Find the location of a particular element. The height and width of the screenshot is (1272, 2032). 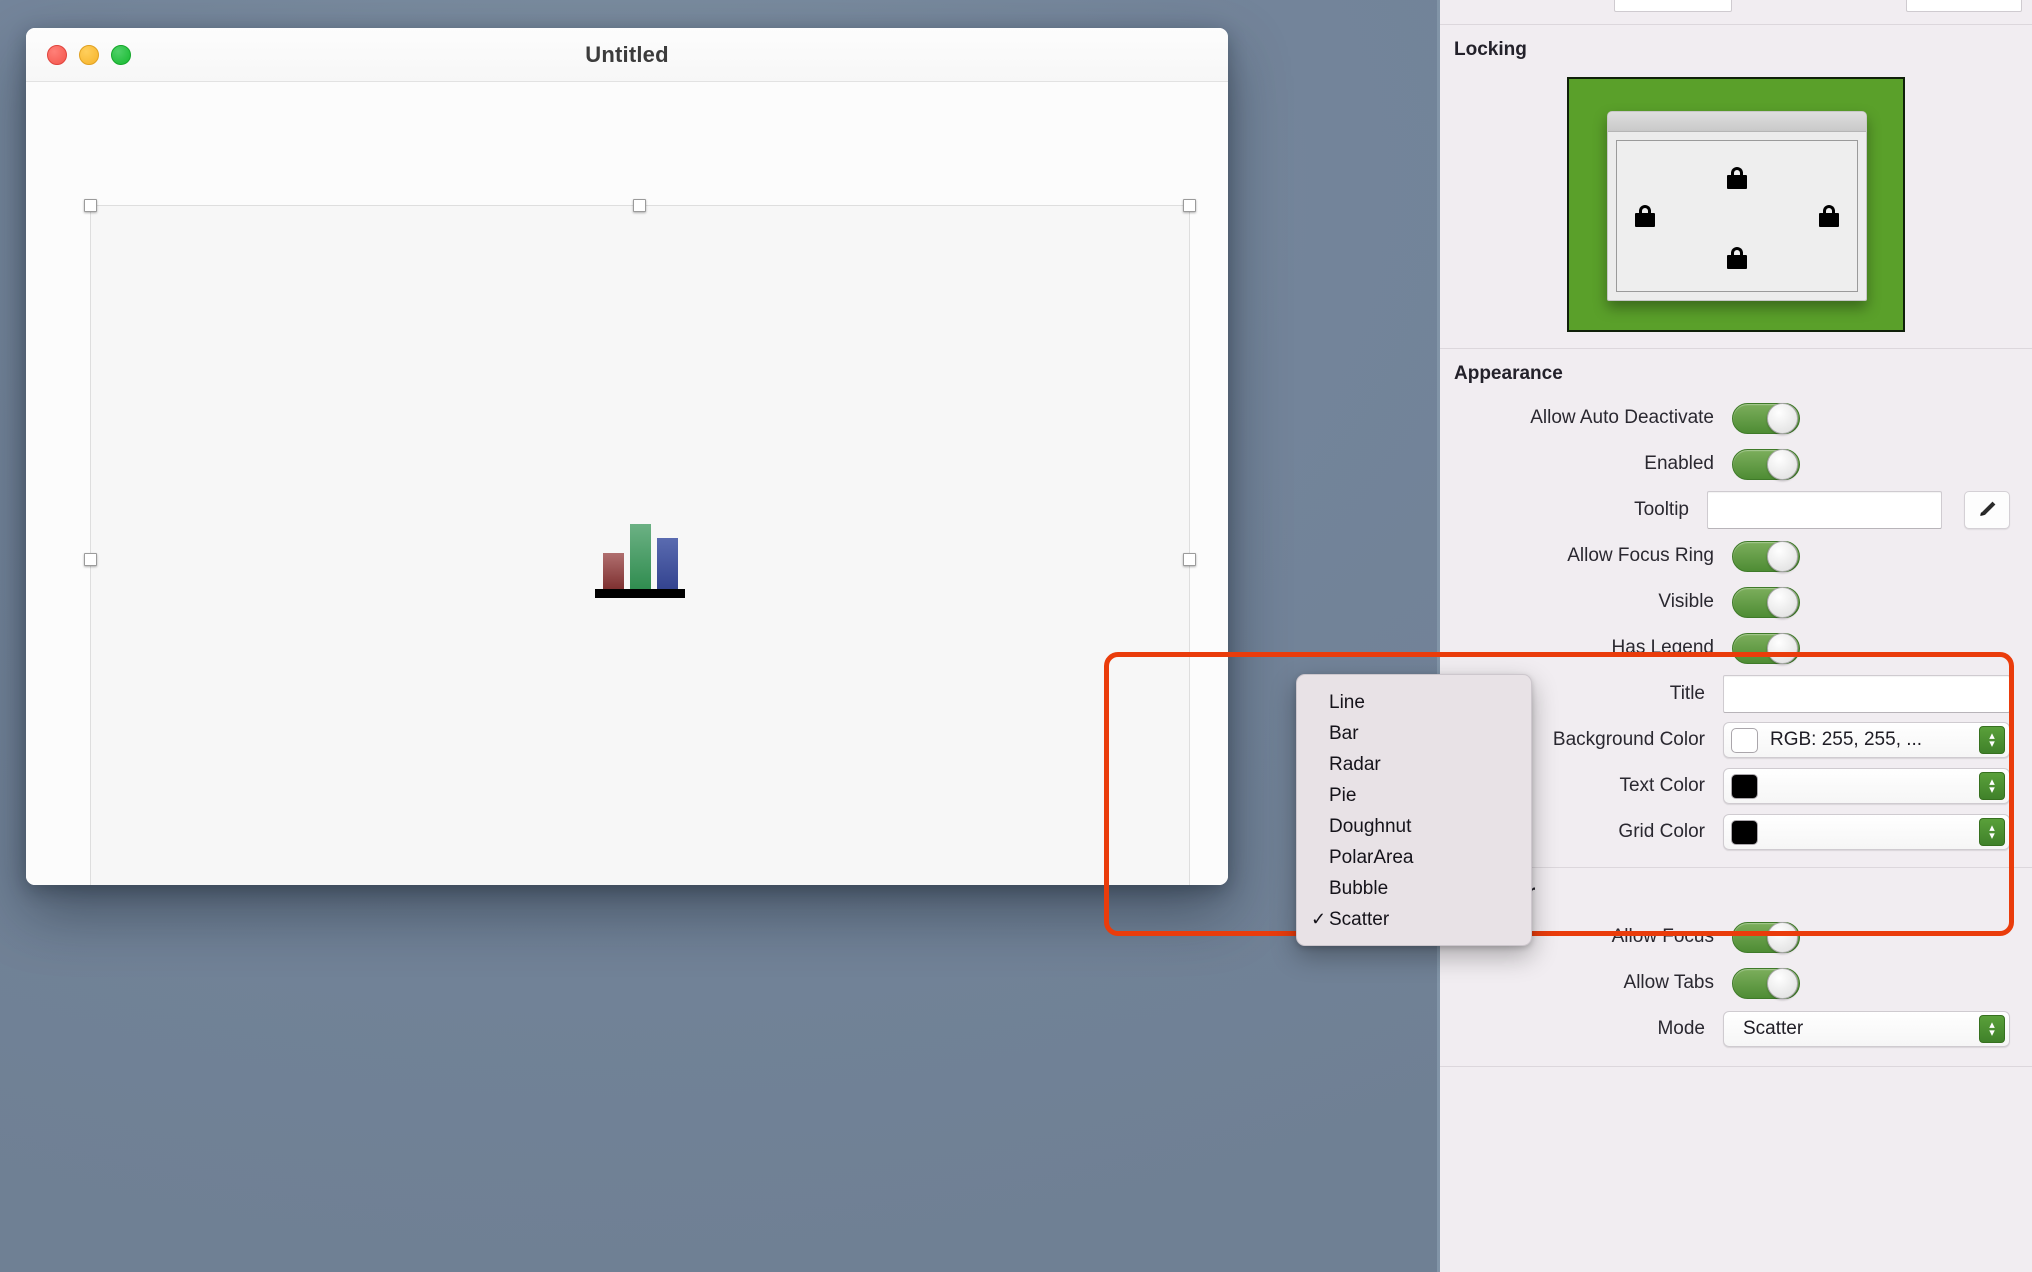

toggle-allow-auto-deactivate is located at coordinates (1766, 418).